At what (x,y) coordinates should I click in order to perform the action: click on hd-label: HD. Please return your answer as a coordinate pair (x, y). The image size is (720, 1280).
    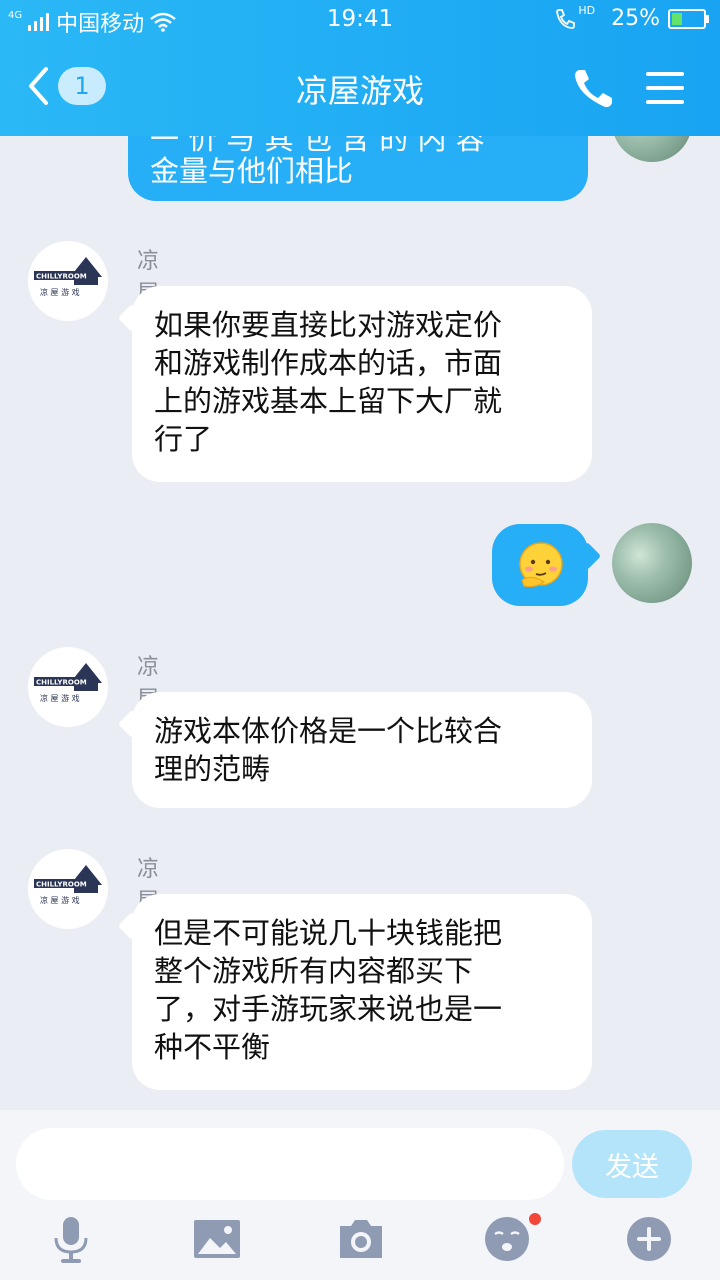
    Looking at the image, I should click on (587, 10).